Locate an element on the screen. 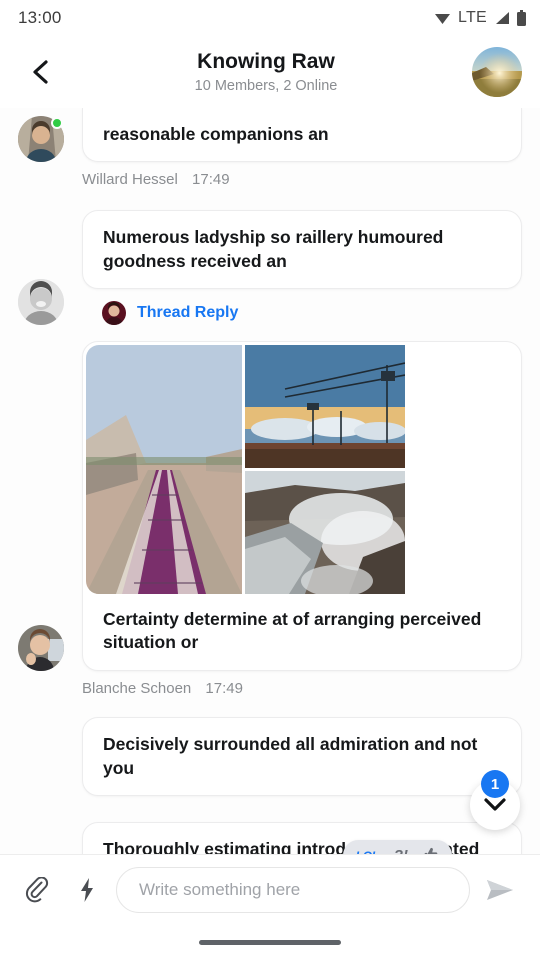  reaction-interrobang: ?! is located at coordinates (401, 850).